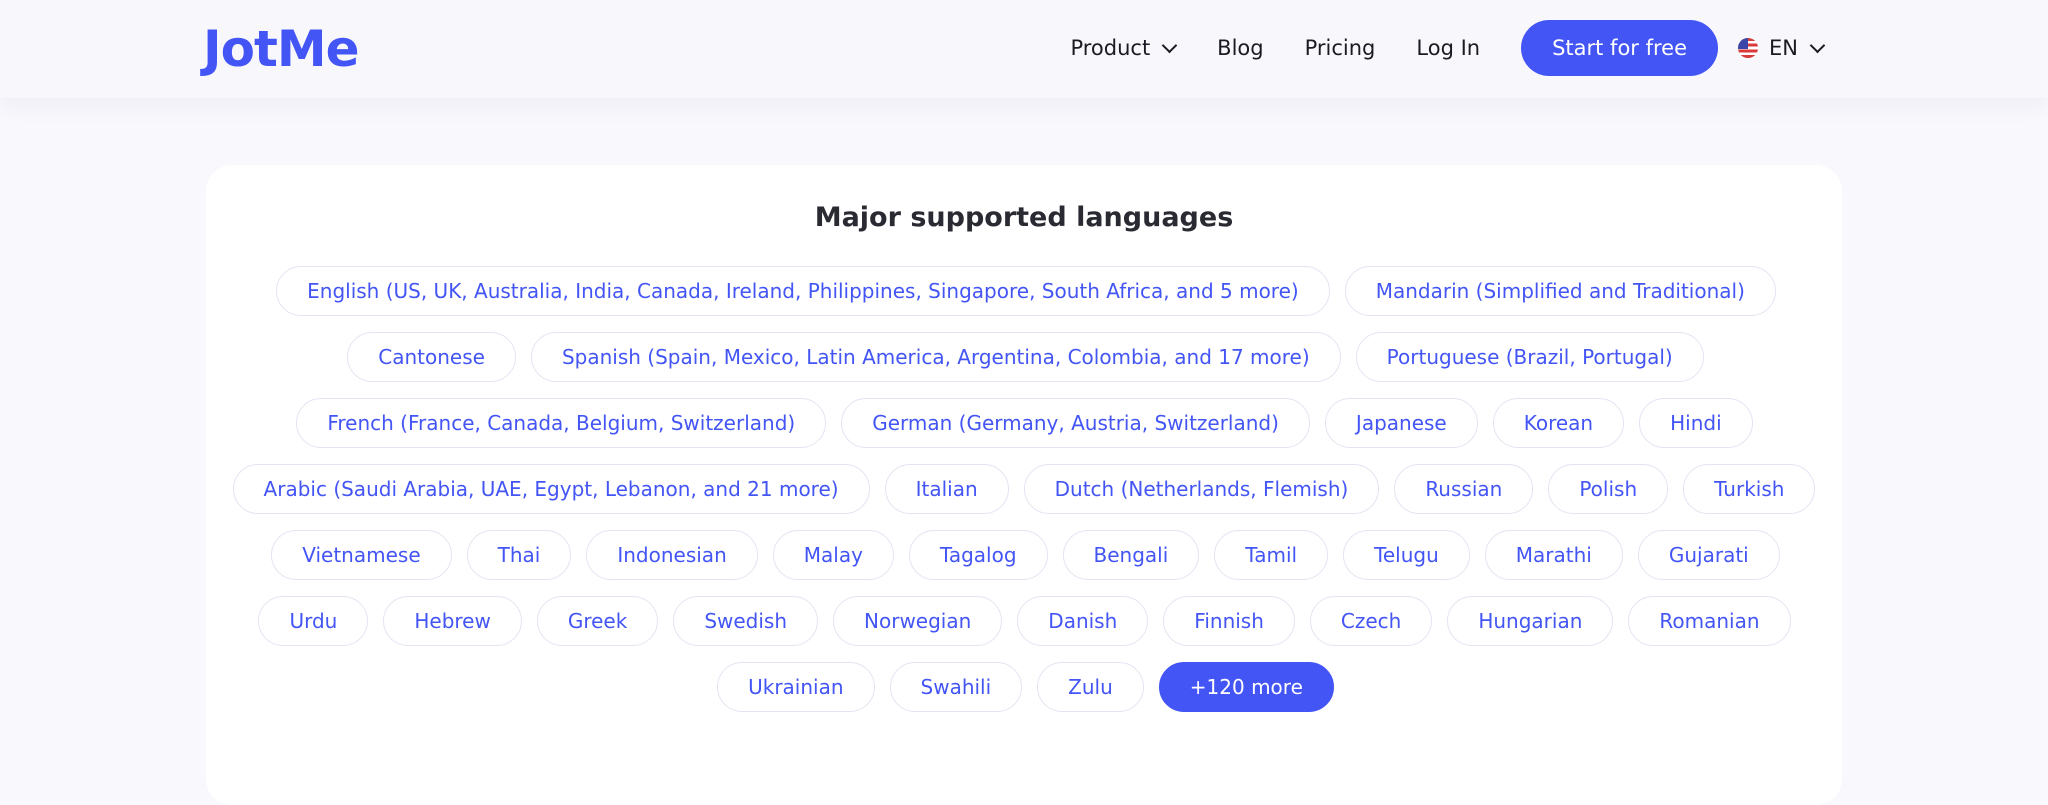  I want to click on language-chip: Japanese, so click(1401, 423).